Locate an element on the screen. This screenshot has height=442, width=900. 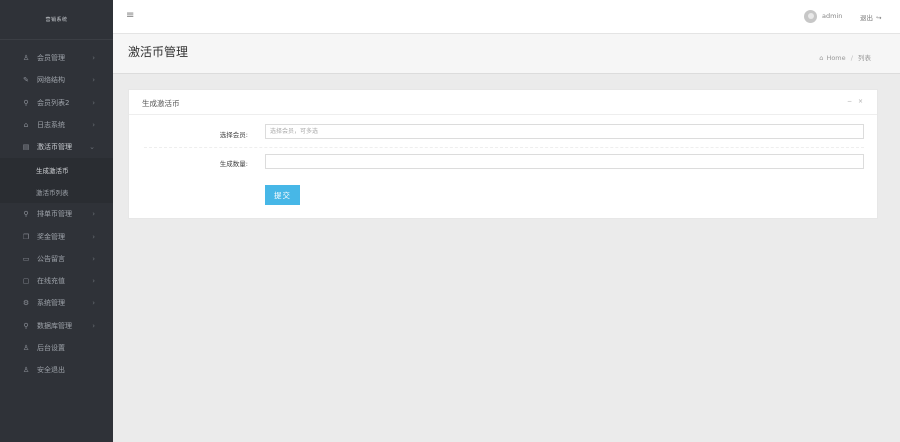
close-icon: × is located at coordinates (860, 101).